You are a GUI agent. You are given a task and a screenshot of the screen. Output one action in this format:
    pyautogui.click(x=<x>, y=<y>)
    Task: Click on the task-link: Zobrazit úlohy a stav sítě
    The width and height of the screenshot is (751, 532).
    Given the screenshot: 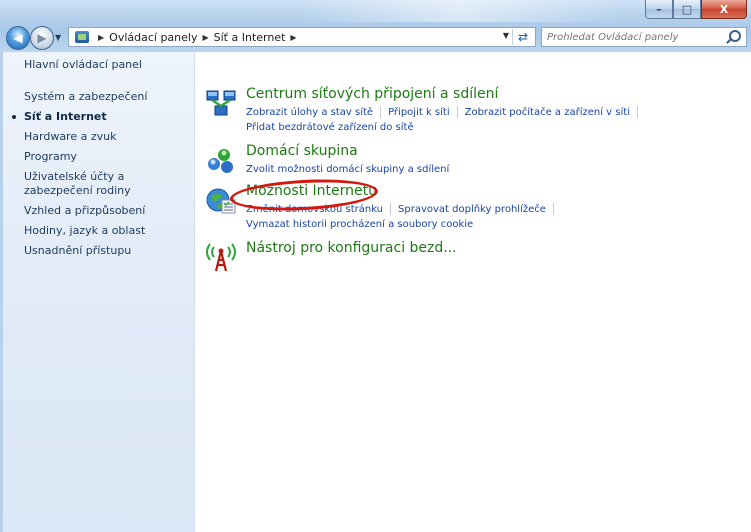 What is the action you would take?
    pyautogui.click(x=309, y=112)
    